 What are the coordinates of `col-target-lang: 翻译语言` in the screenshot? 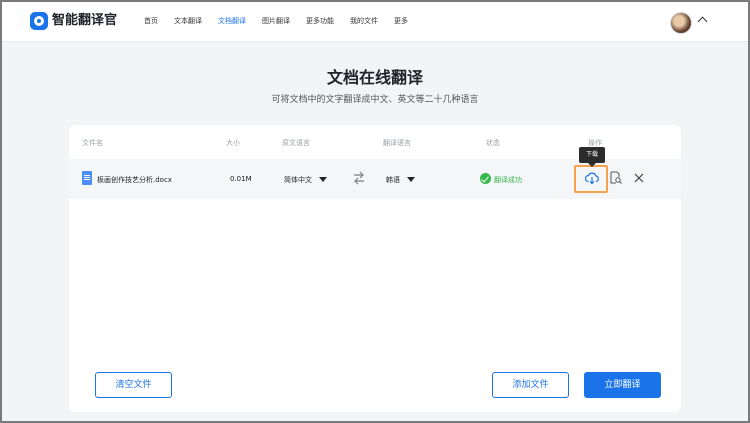 It's located at (397, 143).